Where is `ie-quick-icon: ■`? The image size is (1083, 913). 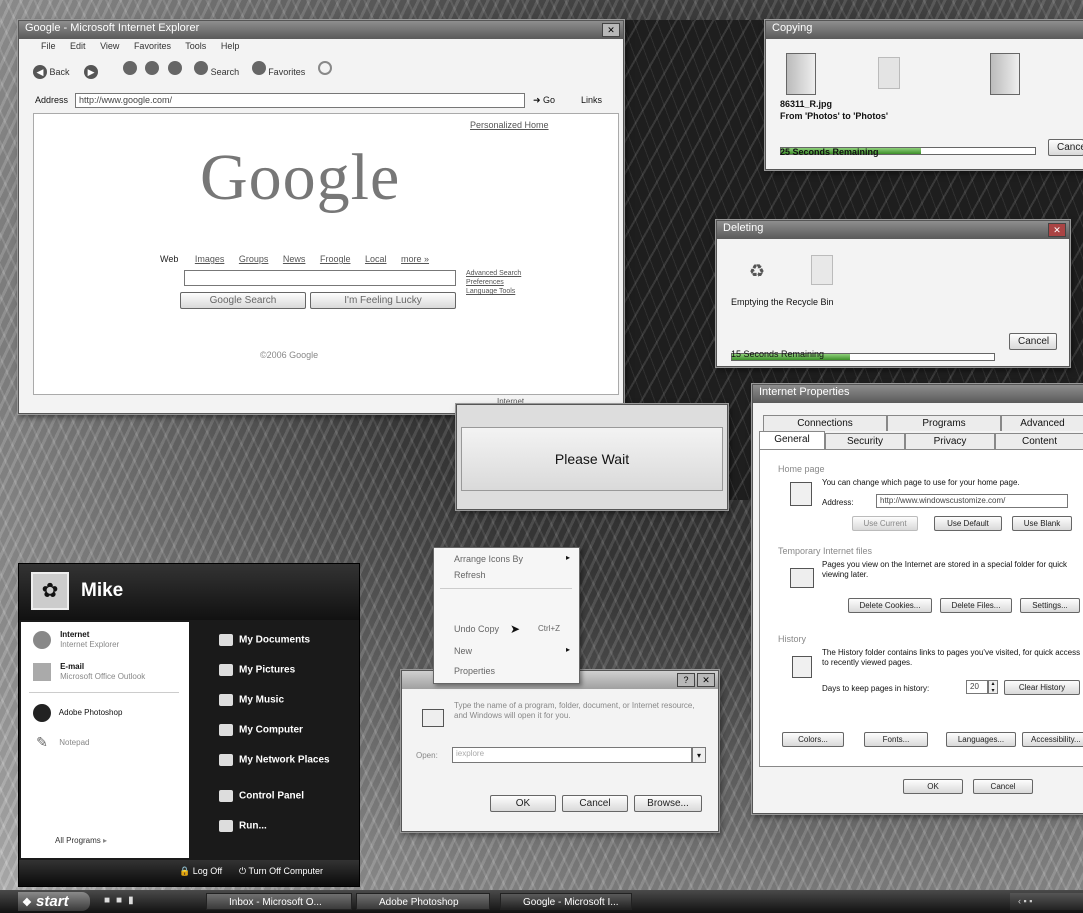 ie-quick-icon: ■ is located at coordinates (122, 900).